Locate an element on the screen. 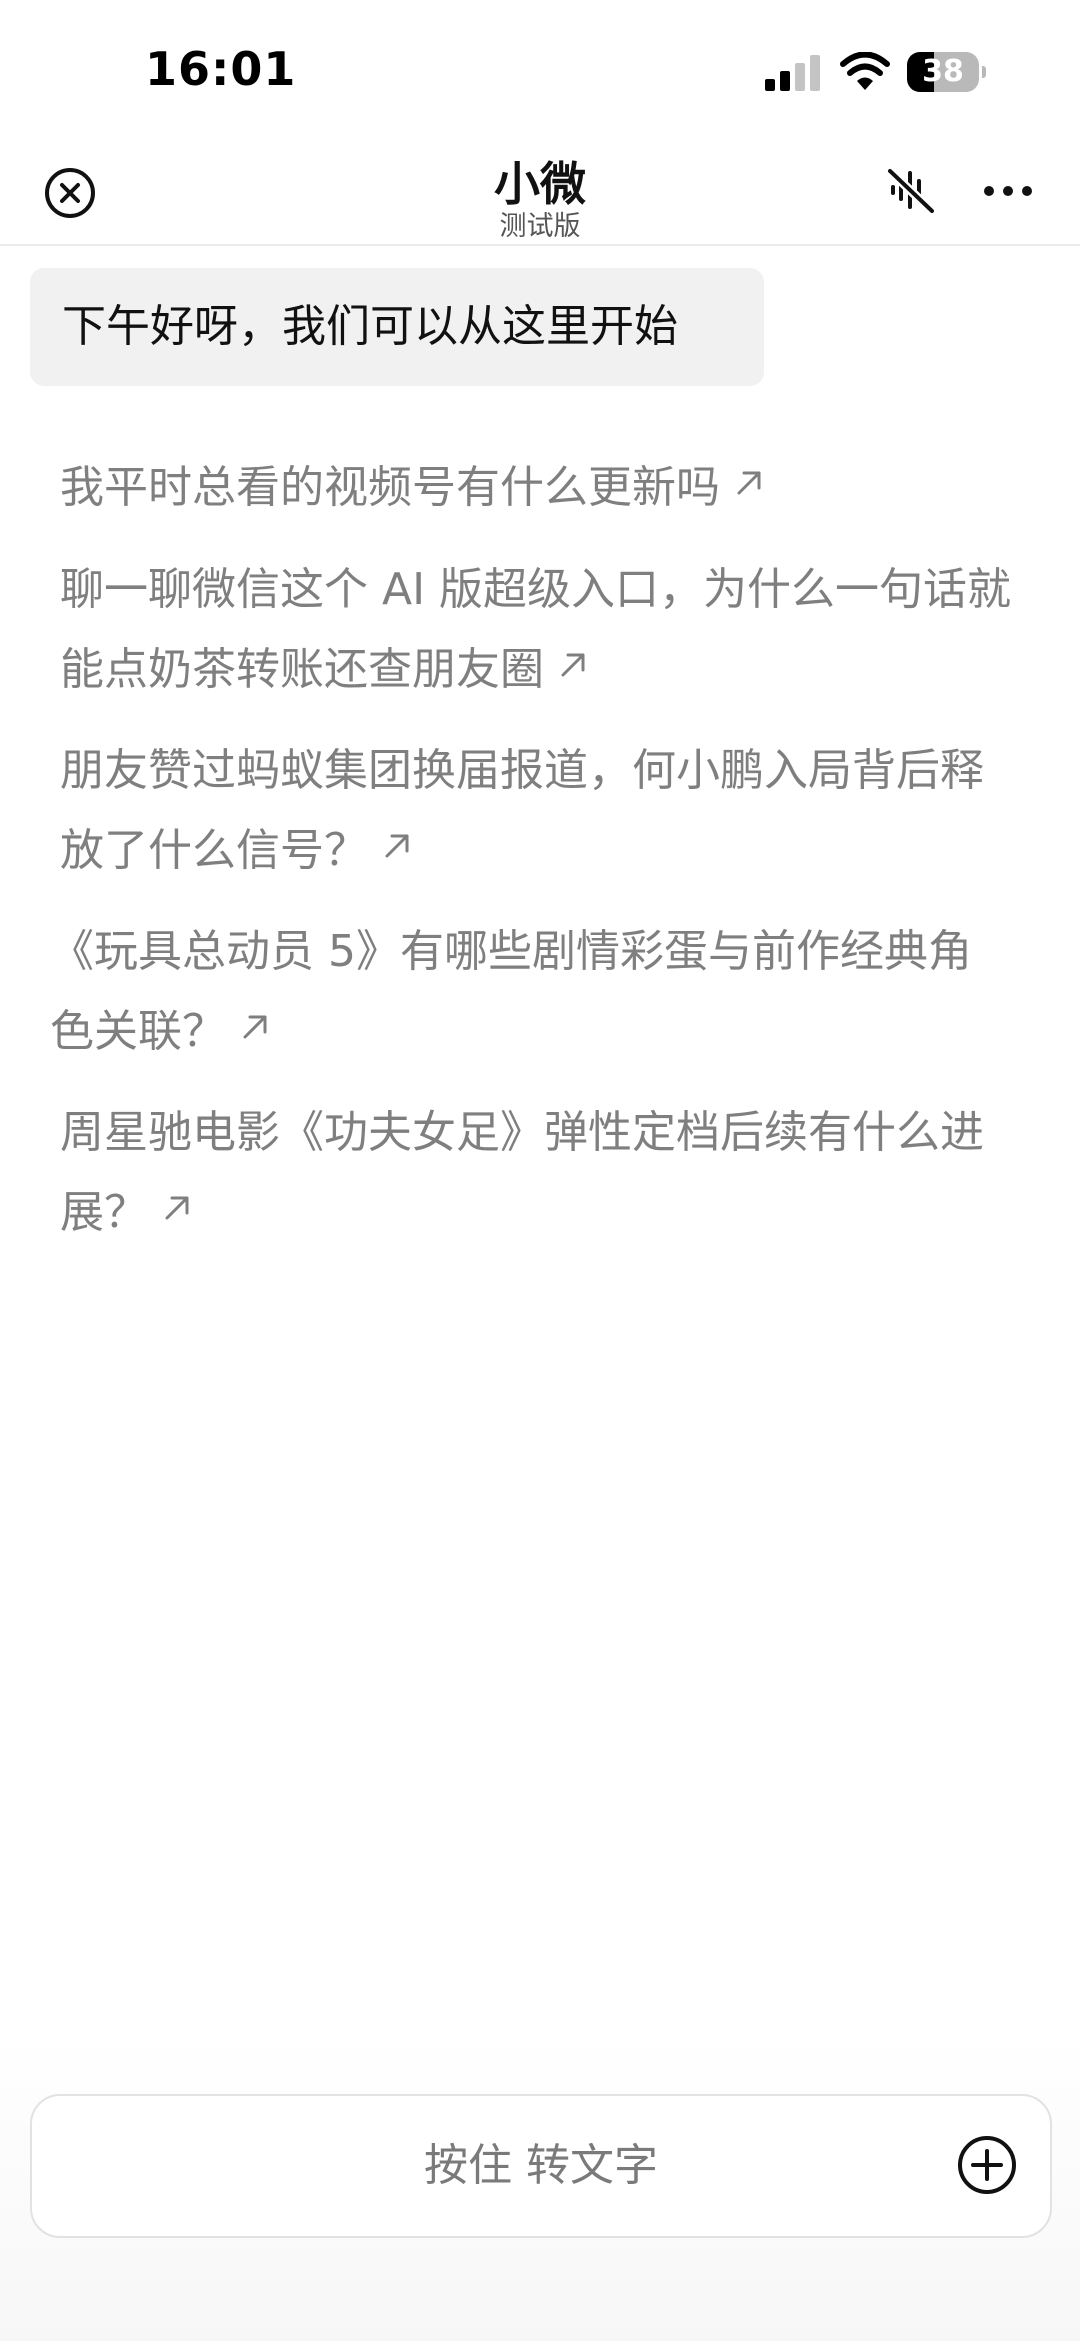 This screenshot has width=1080, height=2341. suggestion-text: 朋友赞过蚂蚁集团换届报道，何小鹏入局背后释放了什么信号？ is located at coordinates (522, 810).